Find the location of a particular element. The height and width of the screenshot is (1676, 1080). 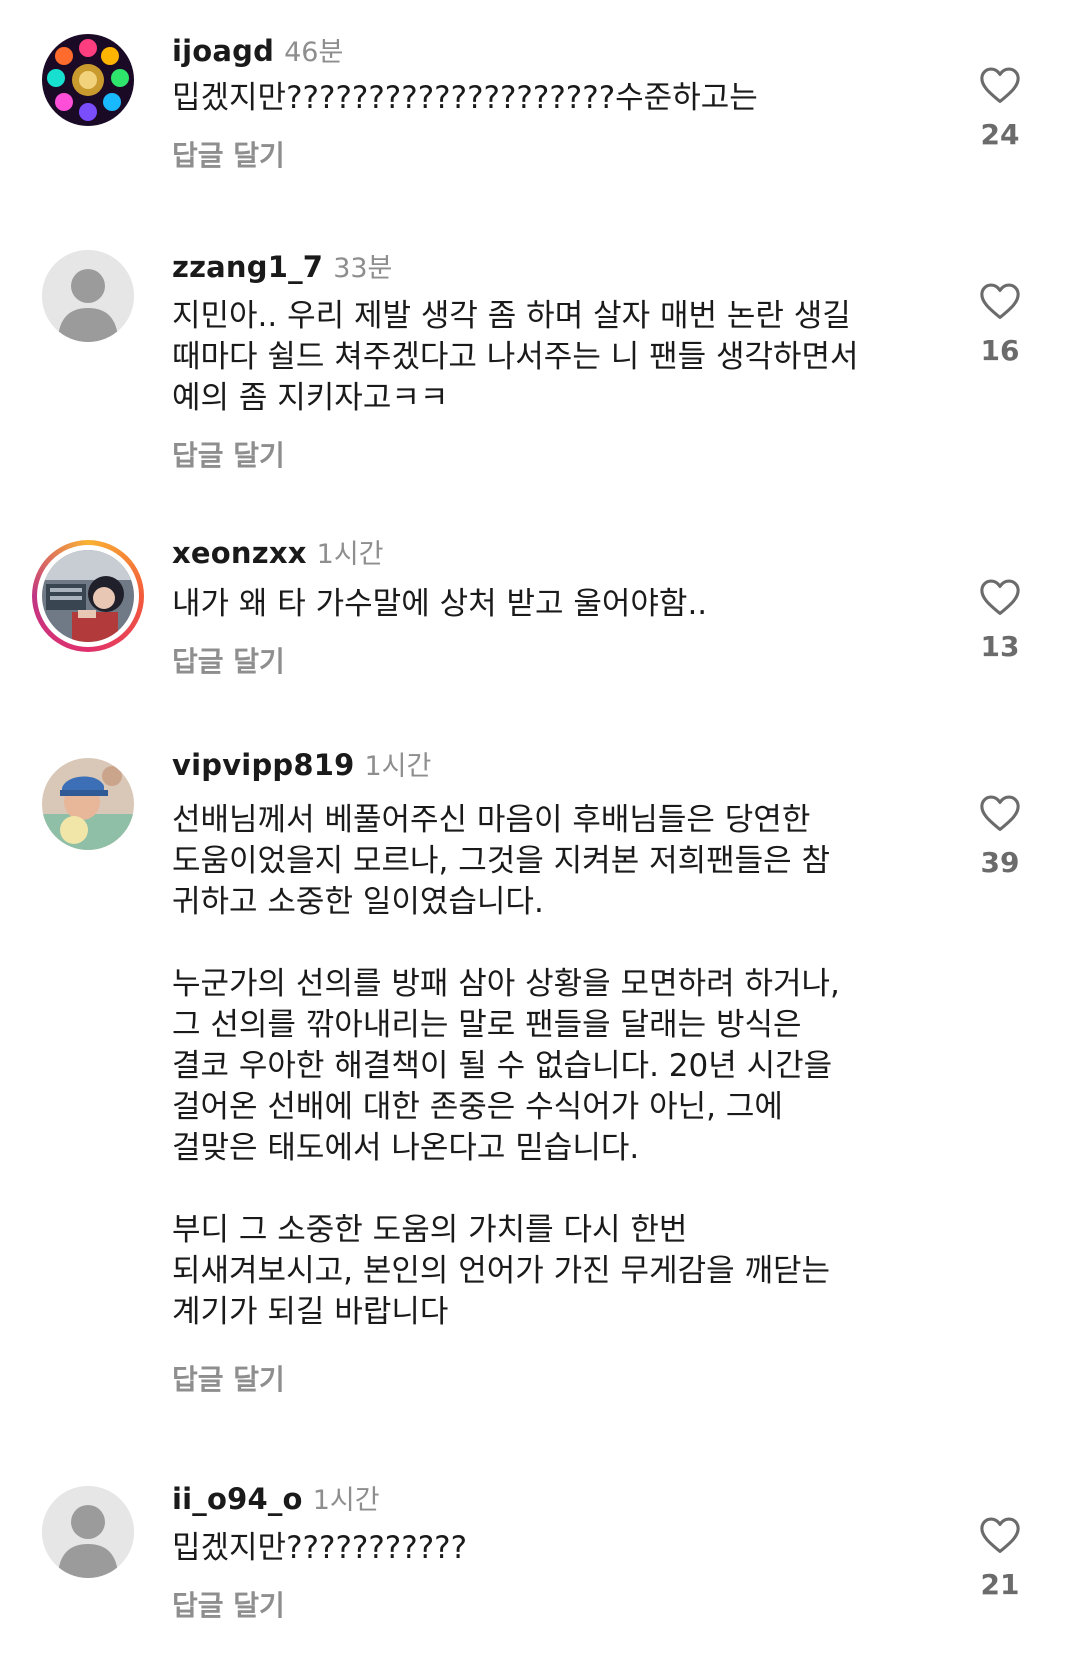

comment-meta: ii_o94_o 1시간 is located at coordinates (276, 1497).